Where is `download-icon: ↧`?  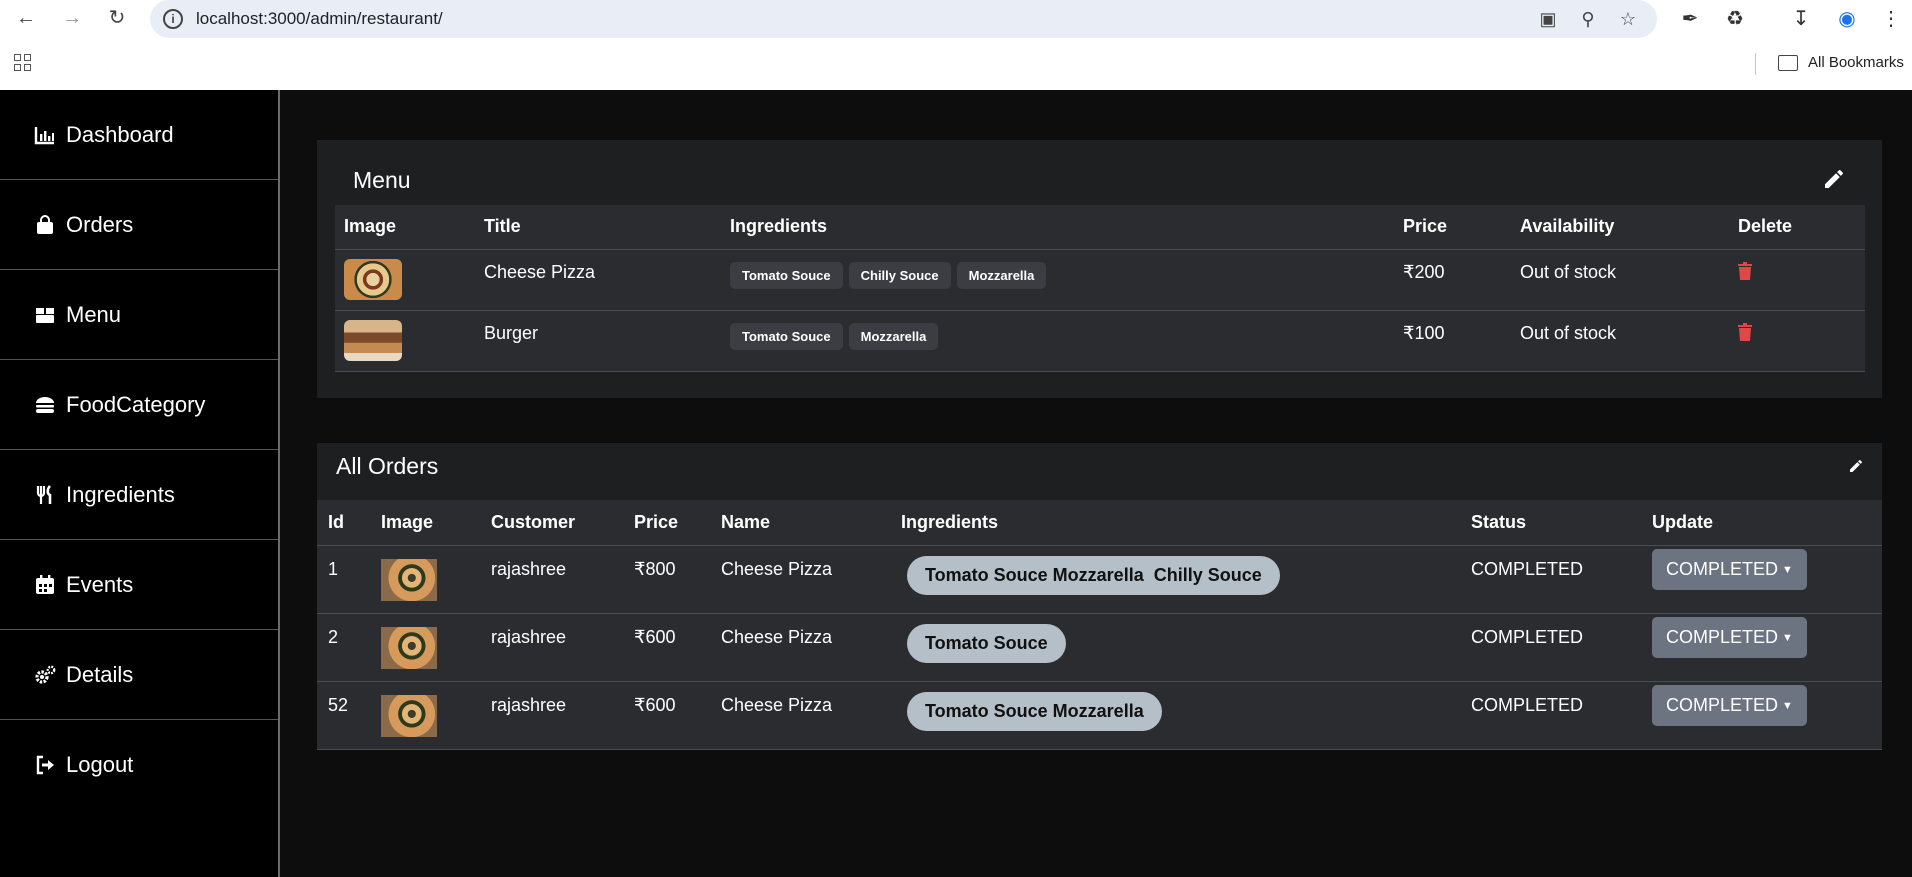 download-icon: ↧ is located at coordinates (1801, 19).